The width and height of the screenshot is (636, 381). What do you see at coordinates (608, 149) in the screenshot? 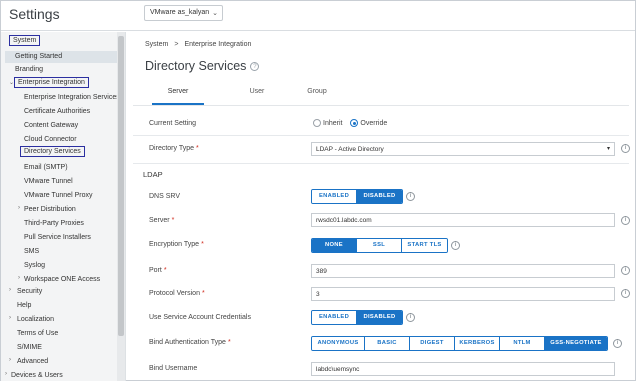
I see `chevron-down-icon: ▾` at bounding box center [608, 149].